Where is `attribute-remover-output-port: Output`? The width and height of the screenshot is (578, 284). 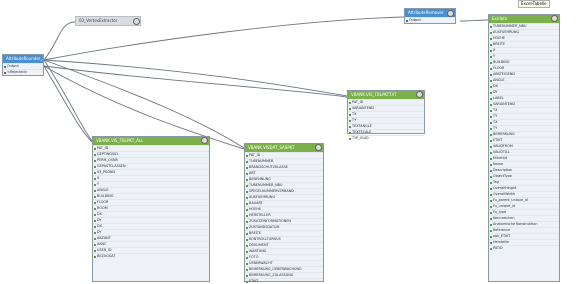
attribute-remover-output-port: Output is located at coordinates (430, 20).